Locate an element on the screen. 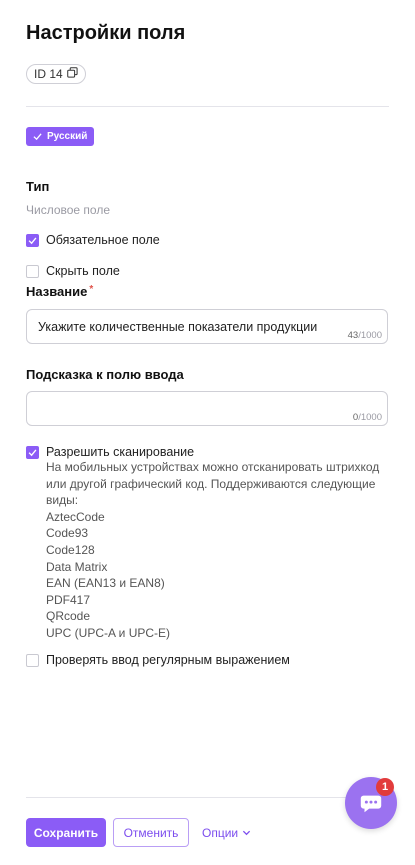 The image size is (415, 865). format-item: AztecCode is located at coordinates (75, 516).